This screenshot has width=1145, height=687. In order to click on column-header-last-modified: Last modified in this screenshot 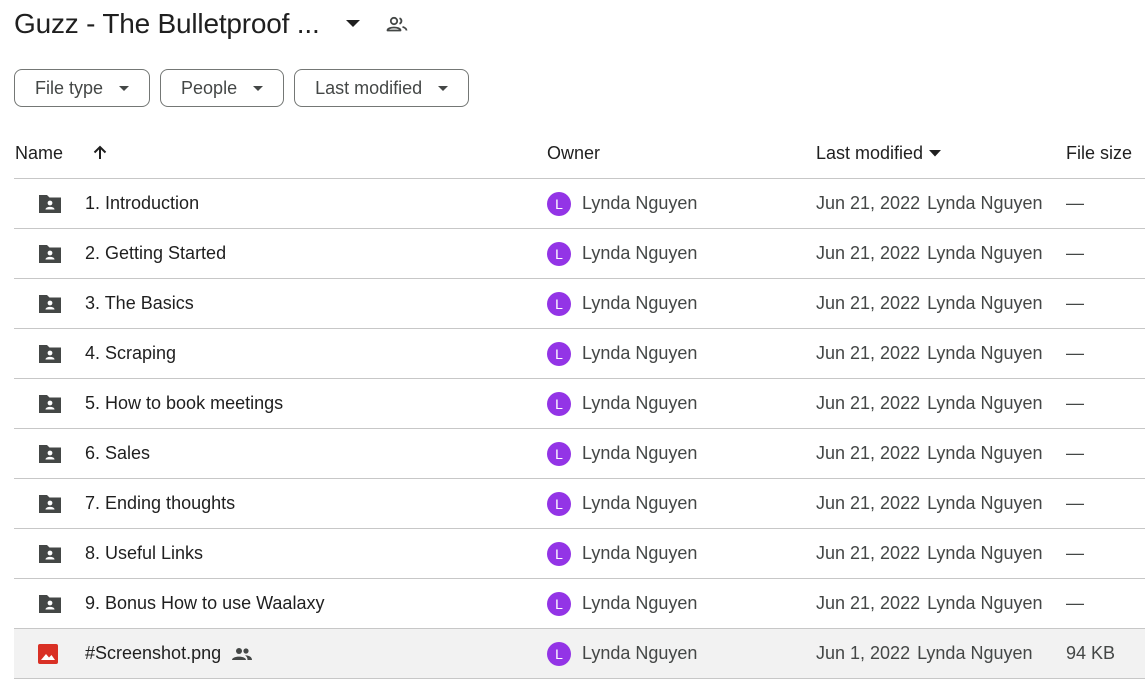, I will do `click(879, 153)`.